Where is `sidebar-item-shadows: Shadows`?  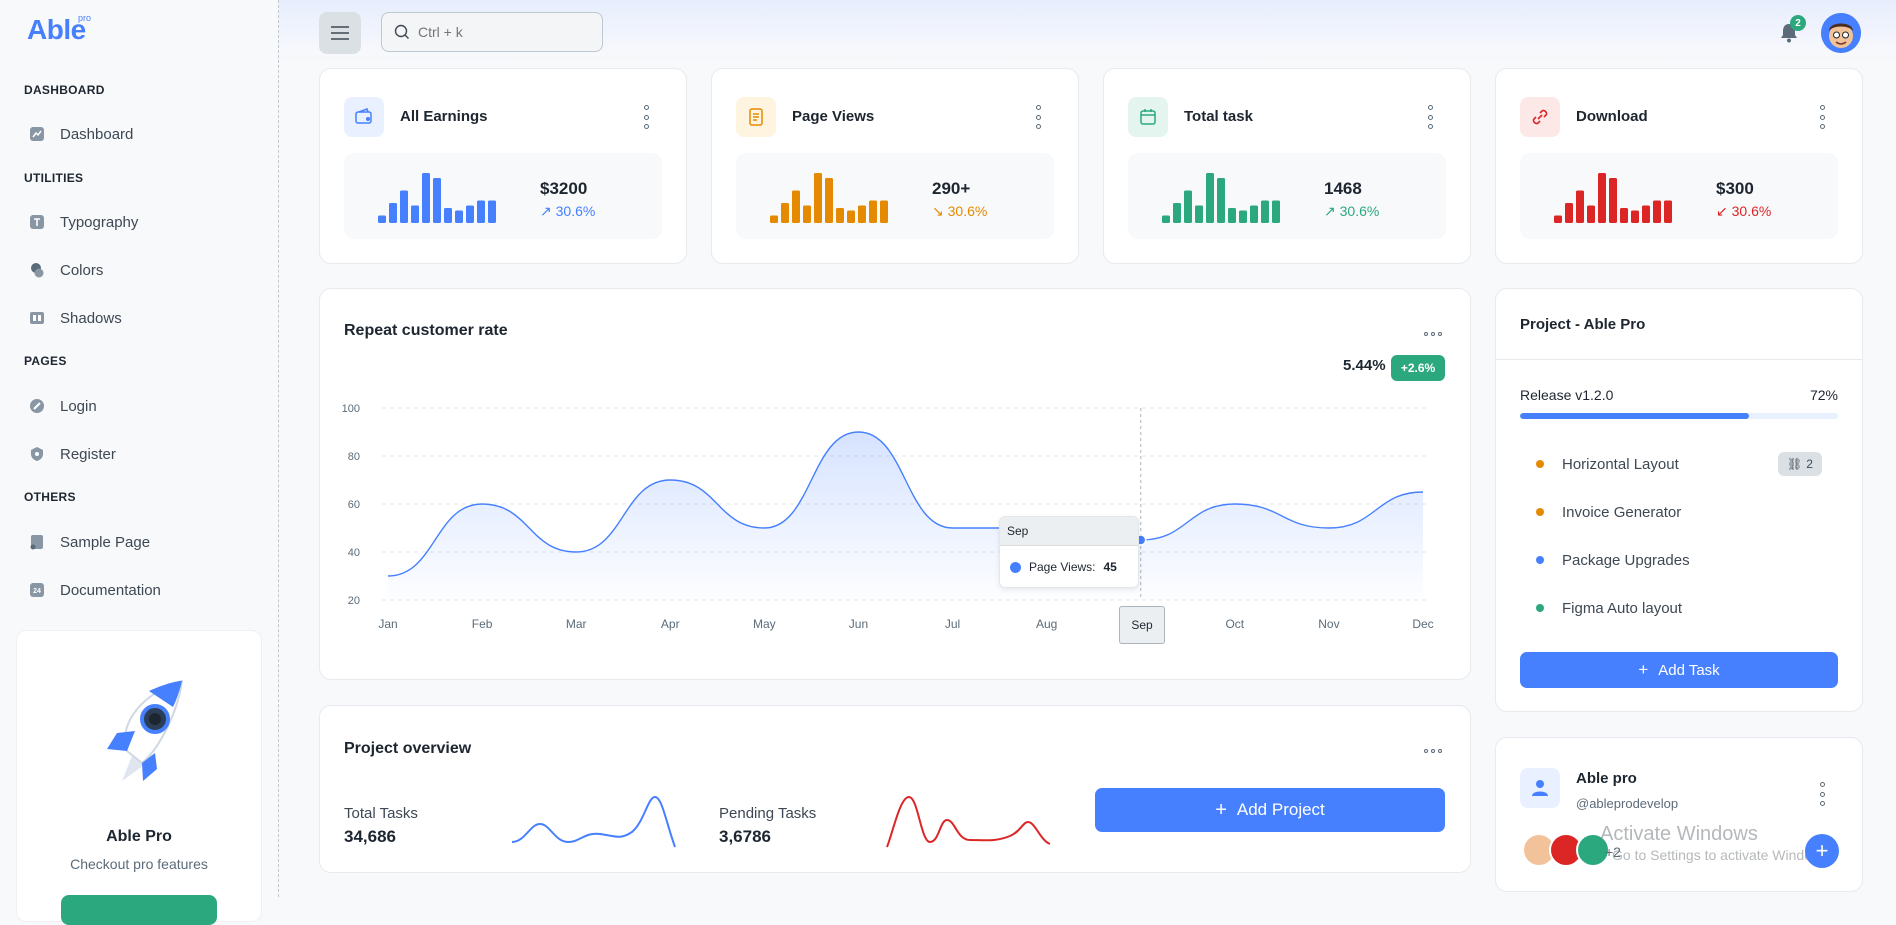 sidebar-item-shadows: Shadows is located at coordinates (138, 318).